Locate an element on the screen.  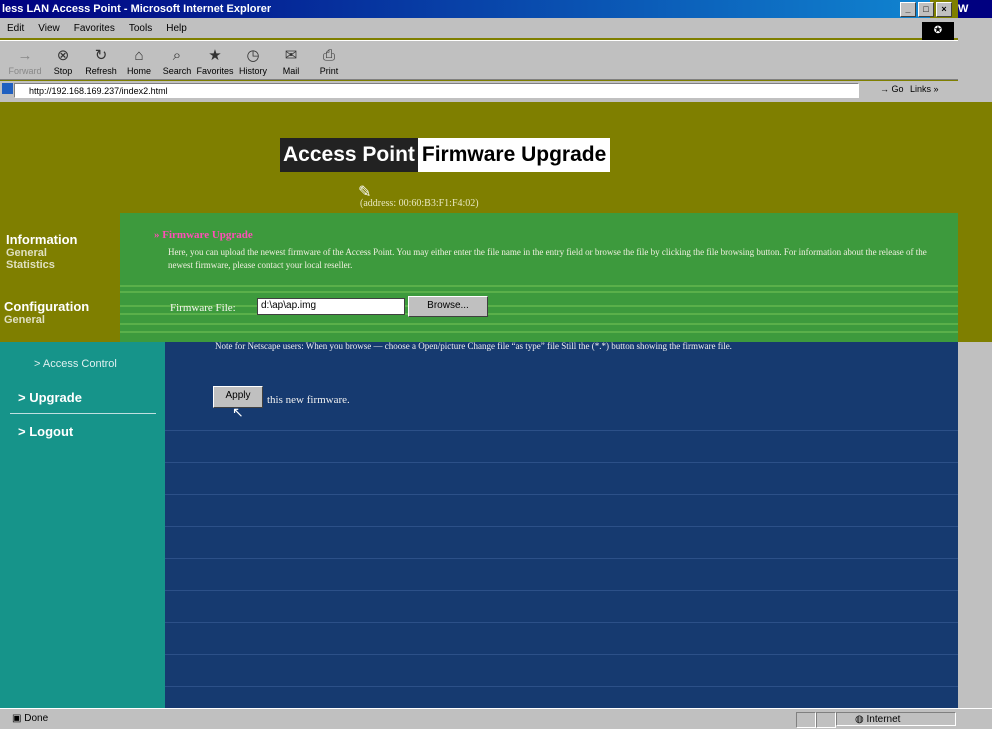
print-button: ⎙ Print is located at coordinates (329, 63).